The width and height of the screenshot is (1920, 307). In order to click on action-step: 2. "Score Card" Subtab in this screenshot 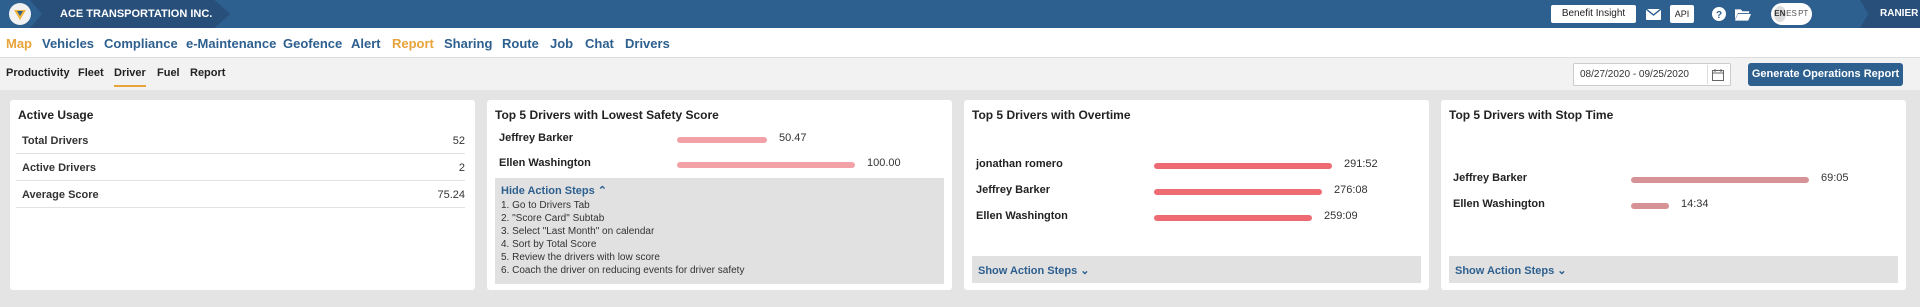, I will do `click(553, 218)`.